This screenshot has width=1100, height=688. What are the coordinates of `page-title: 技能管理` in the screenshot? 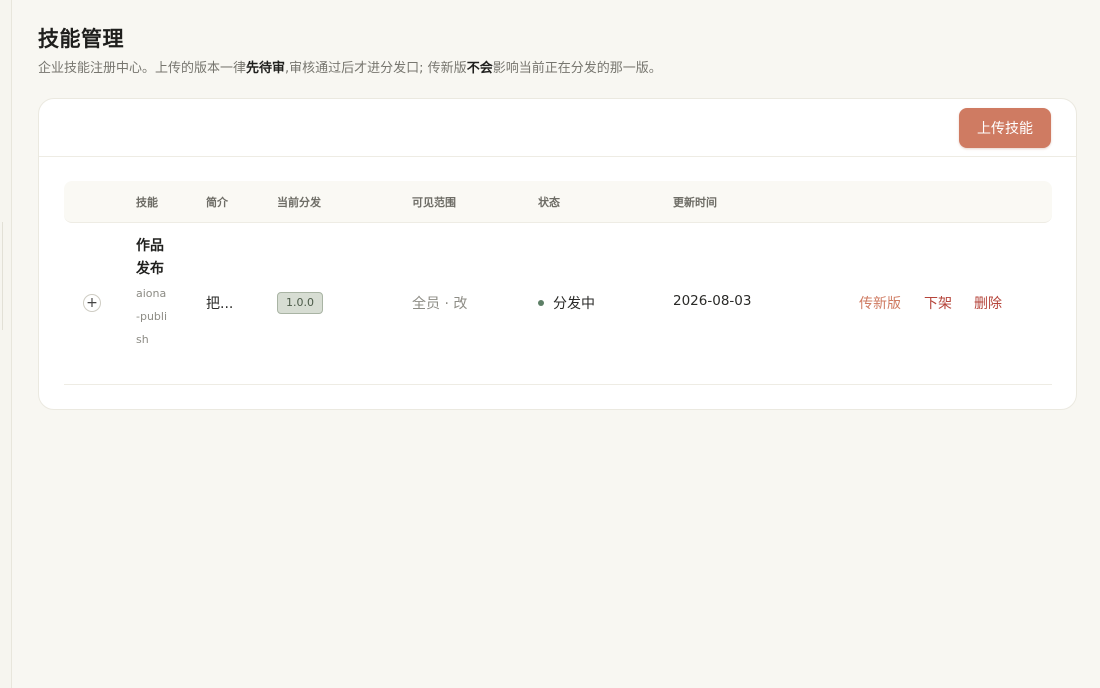 It's located at (81, 39).